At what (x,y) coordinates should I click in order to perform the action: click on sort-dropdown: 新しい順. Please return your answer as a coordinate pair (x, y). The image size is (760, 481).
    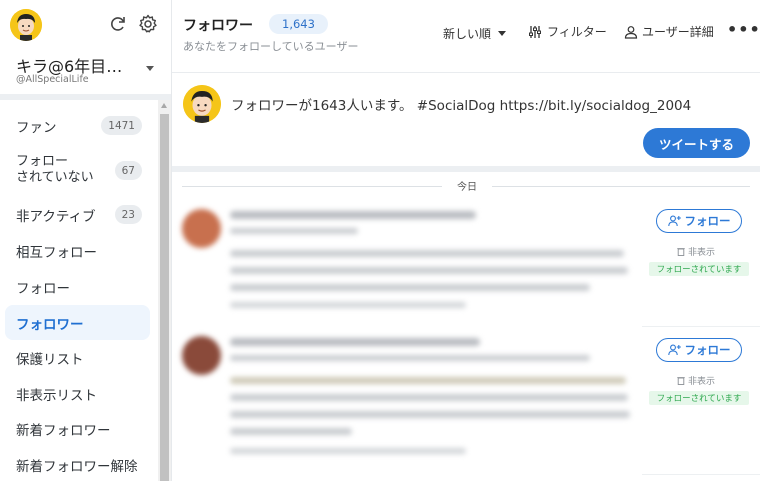
    Looking at the image, I should click on (475, 33).